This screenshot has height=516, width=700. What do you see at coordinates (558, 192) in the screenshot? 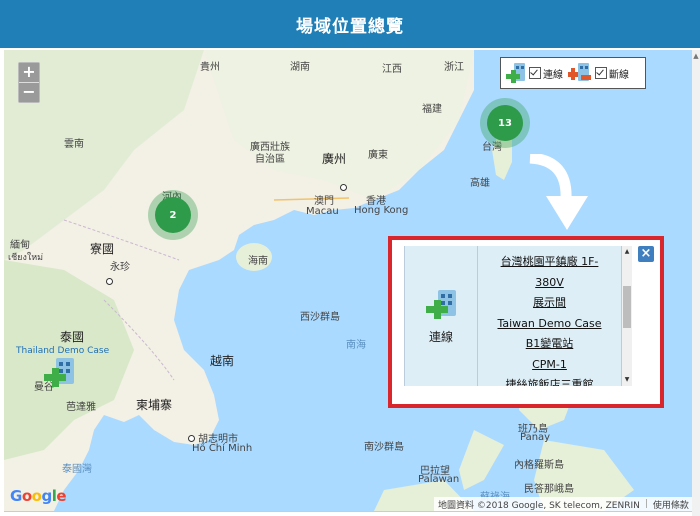
I see `pointer-arrow` at bounding box center [558, 192].